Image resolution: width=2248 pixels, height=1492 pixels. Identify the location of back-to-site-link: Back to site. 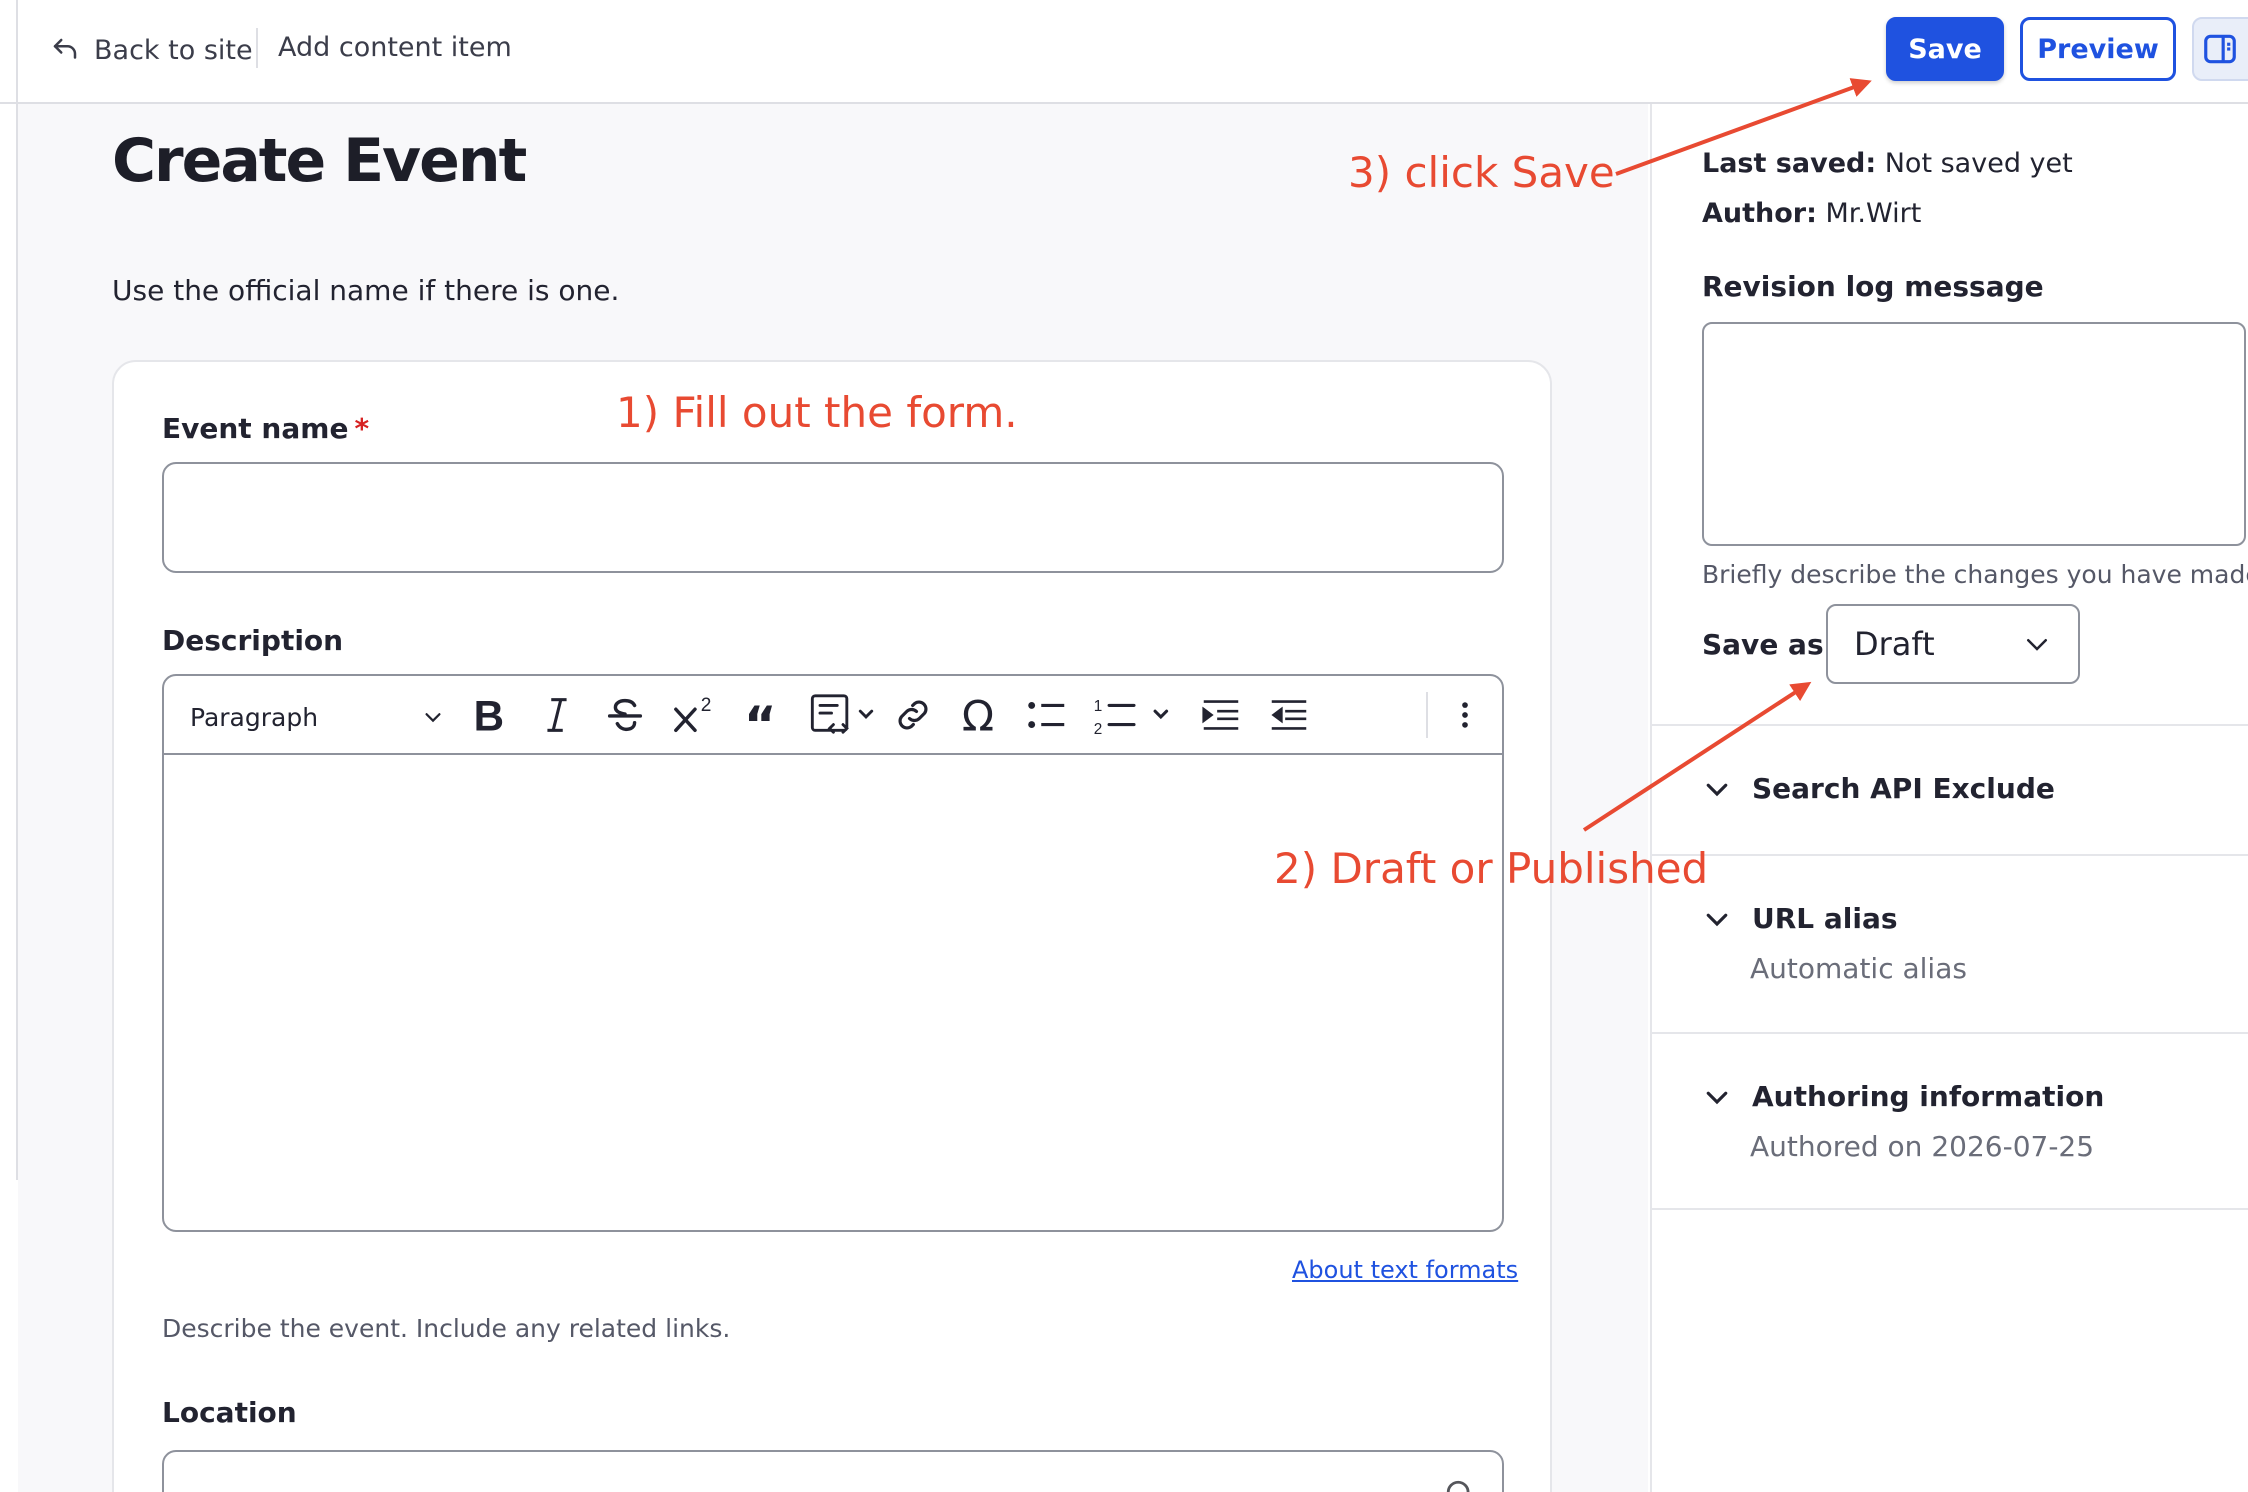
(151, 50).